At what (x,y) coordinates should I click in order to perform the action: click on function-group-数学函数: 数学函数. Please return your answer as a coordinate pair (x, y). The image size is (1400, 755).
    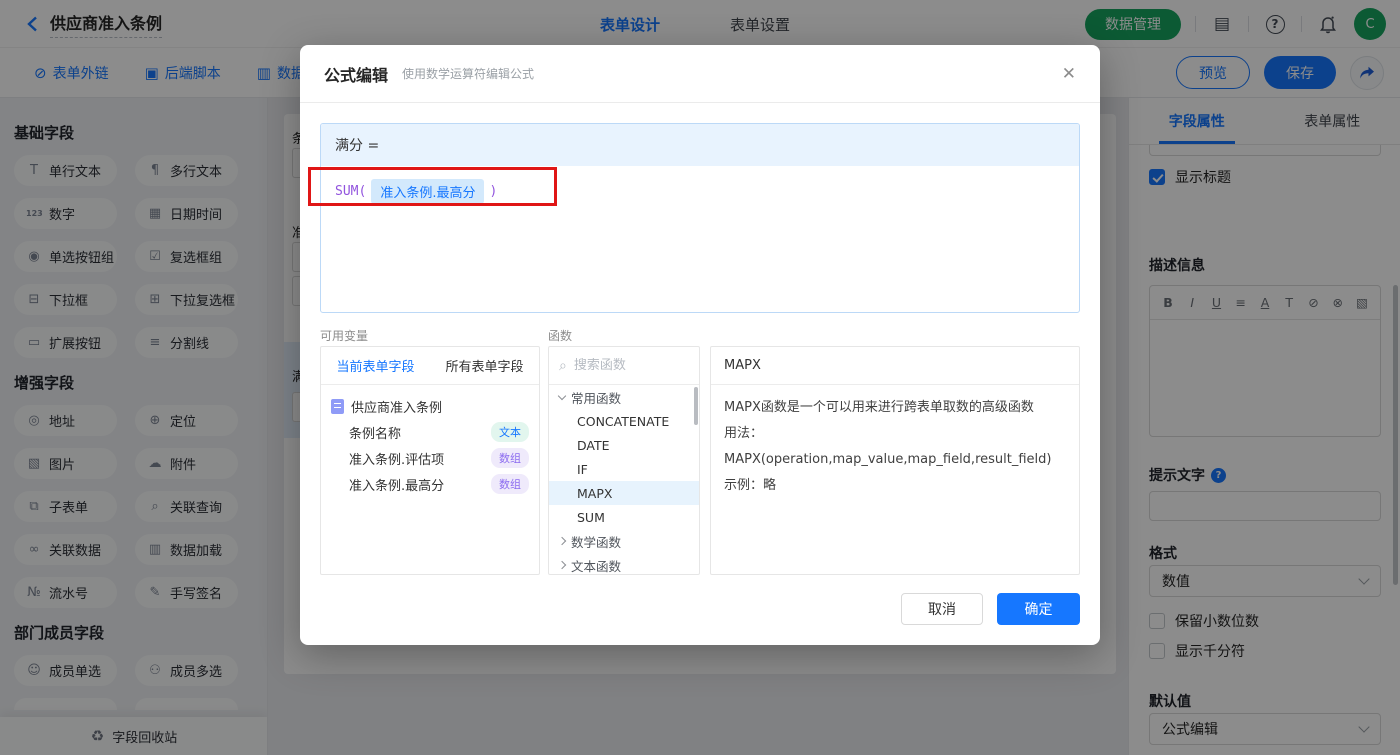
    Looking at the image, I should click on (624, 541).